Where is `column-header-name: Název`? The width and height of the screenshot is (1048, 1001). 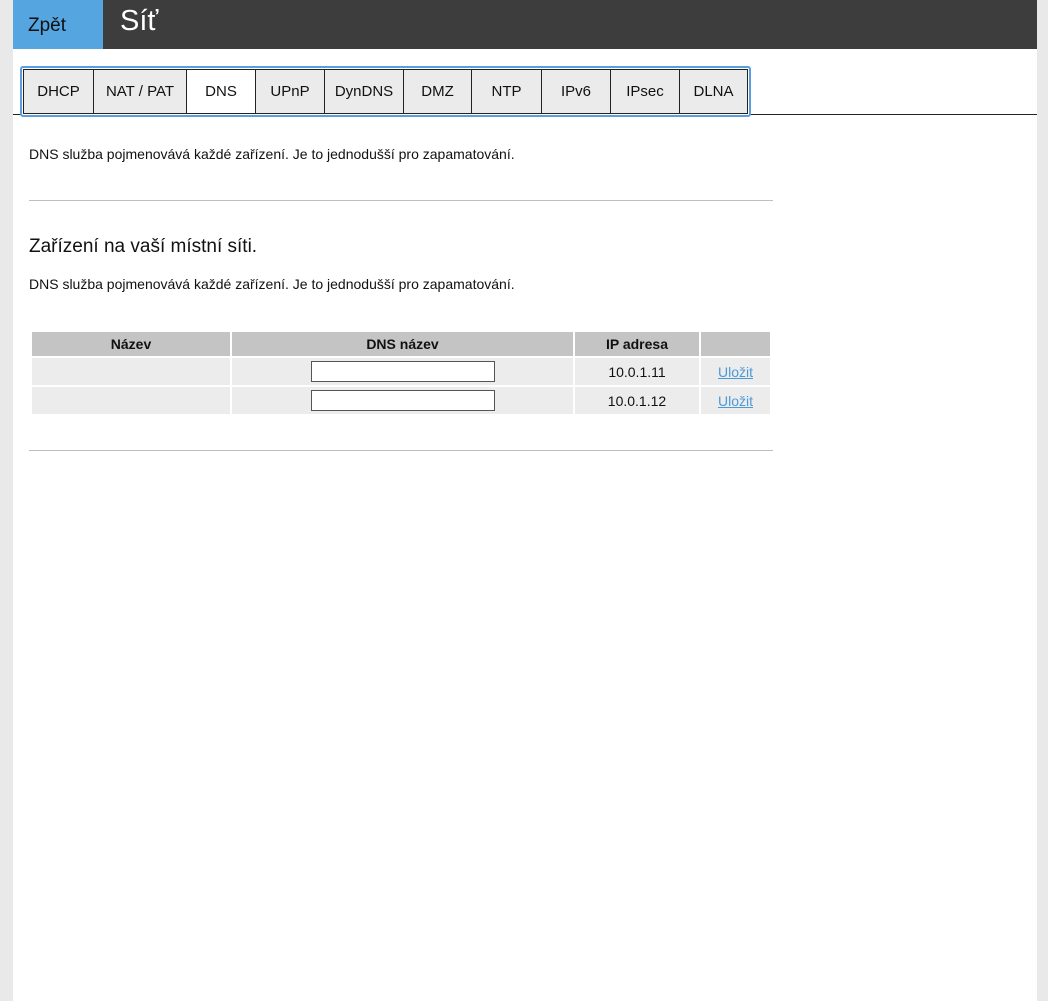 column-header-name: Název is located at coordinates (131, 344).